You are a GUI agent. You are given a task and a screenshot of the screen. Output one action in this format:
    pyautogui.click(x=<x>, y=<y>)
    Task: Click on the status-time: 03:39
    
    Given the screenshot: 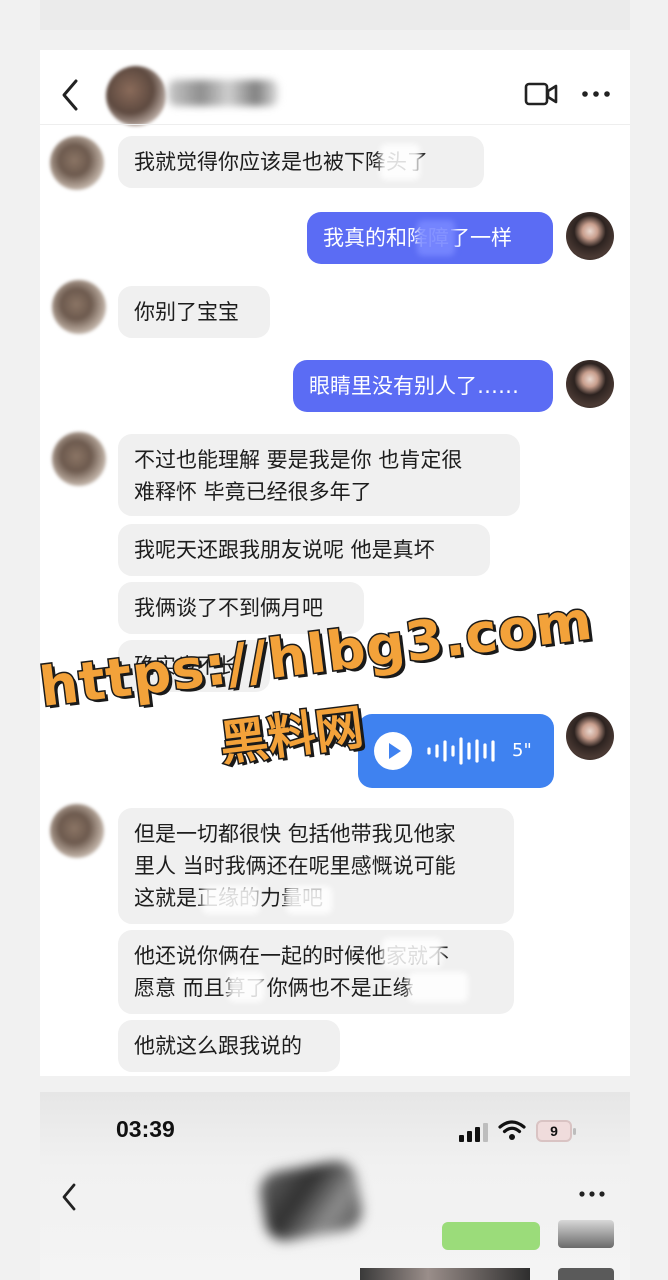 What is the action you would take?
    pyautogui.click(x=145, y=1129)
    